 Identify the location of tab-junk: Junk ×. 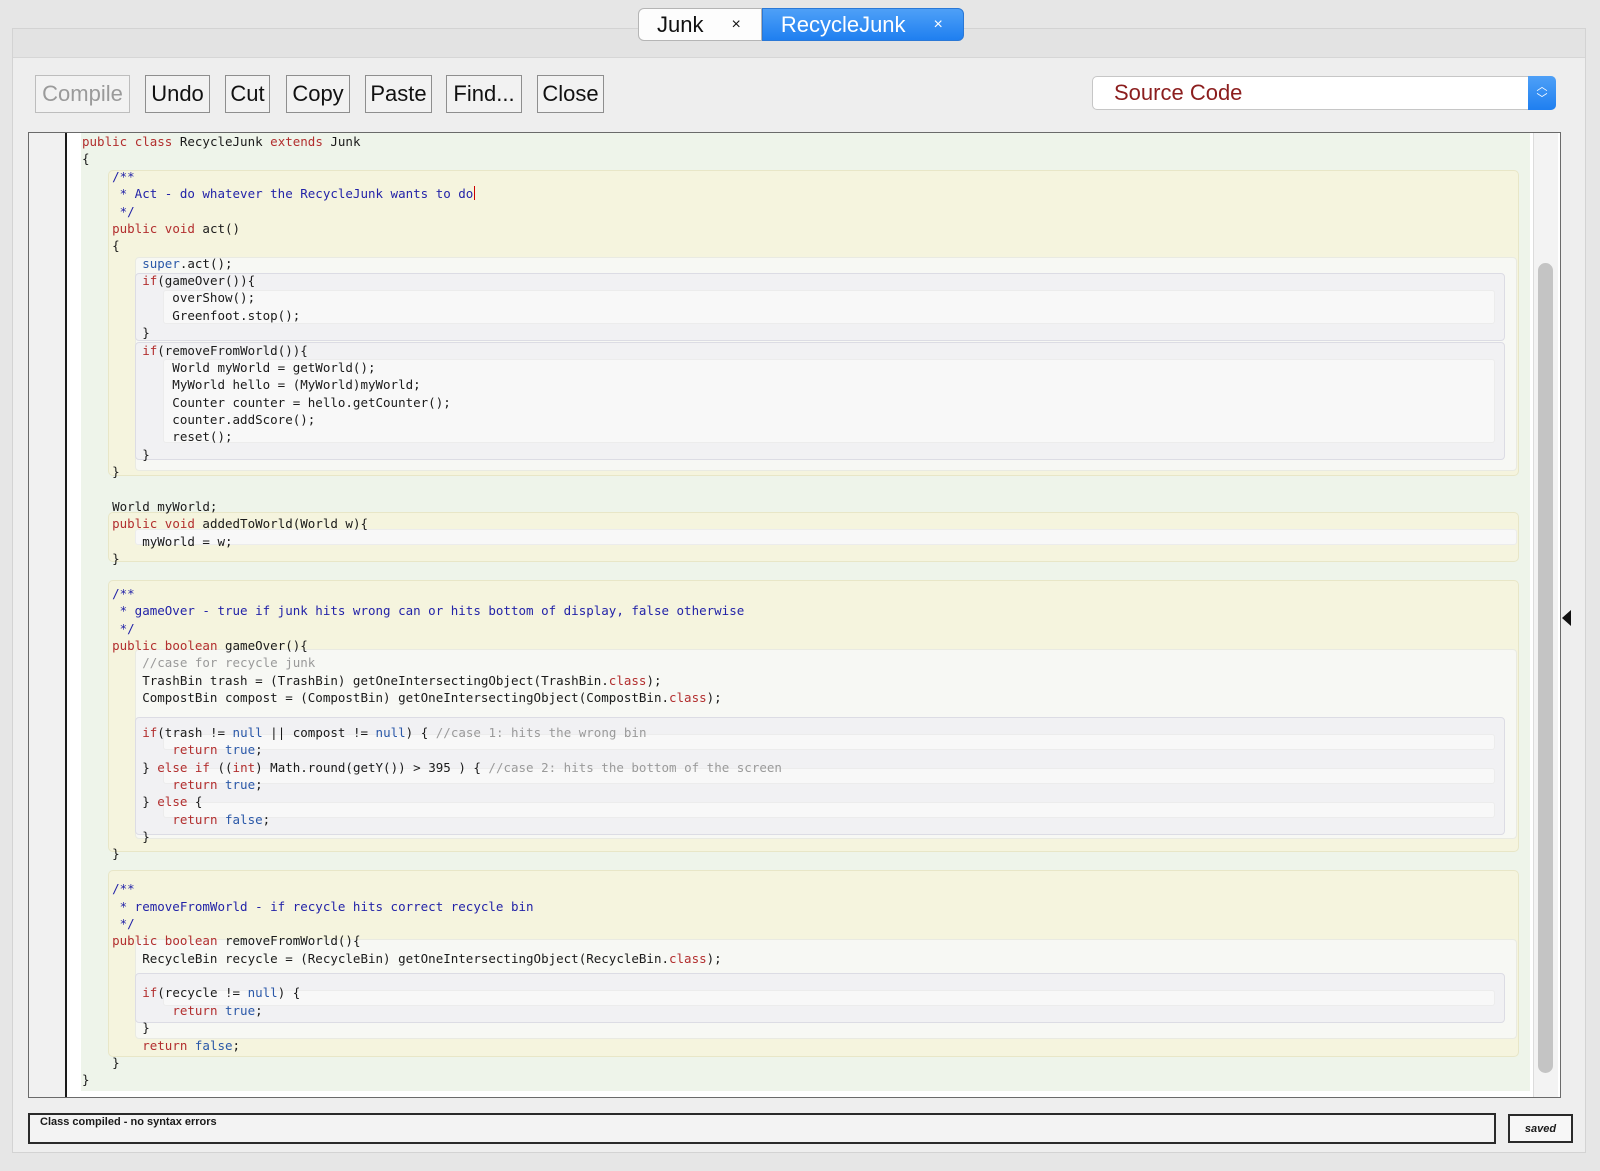
(700, 24).